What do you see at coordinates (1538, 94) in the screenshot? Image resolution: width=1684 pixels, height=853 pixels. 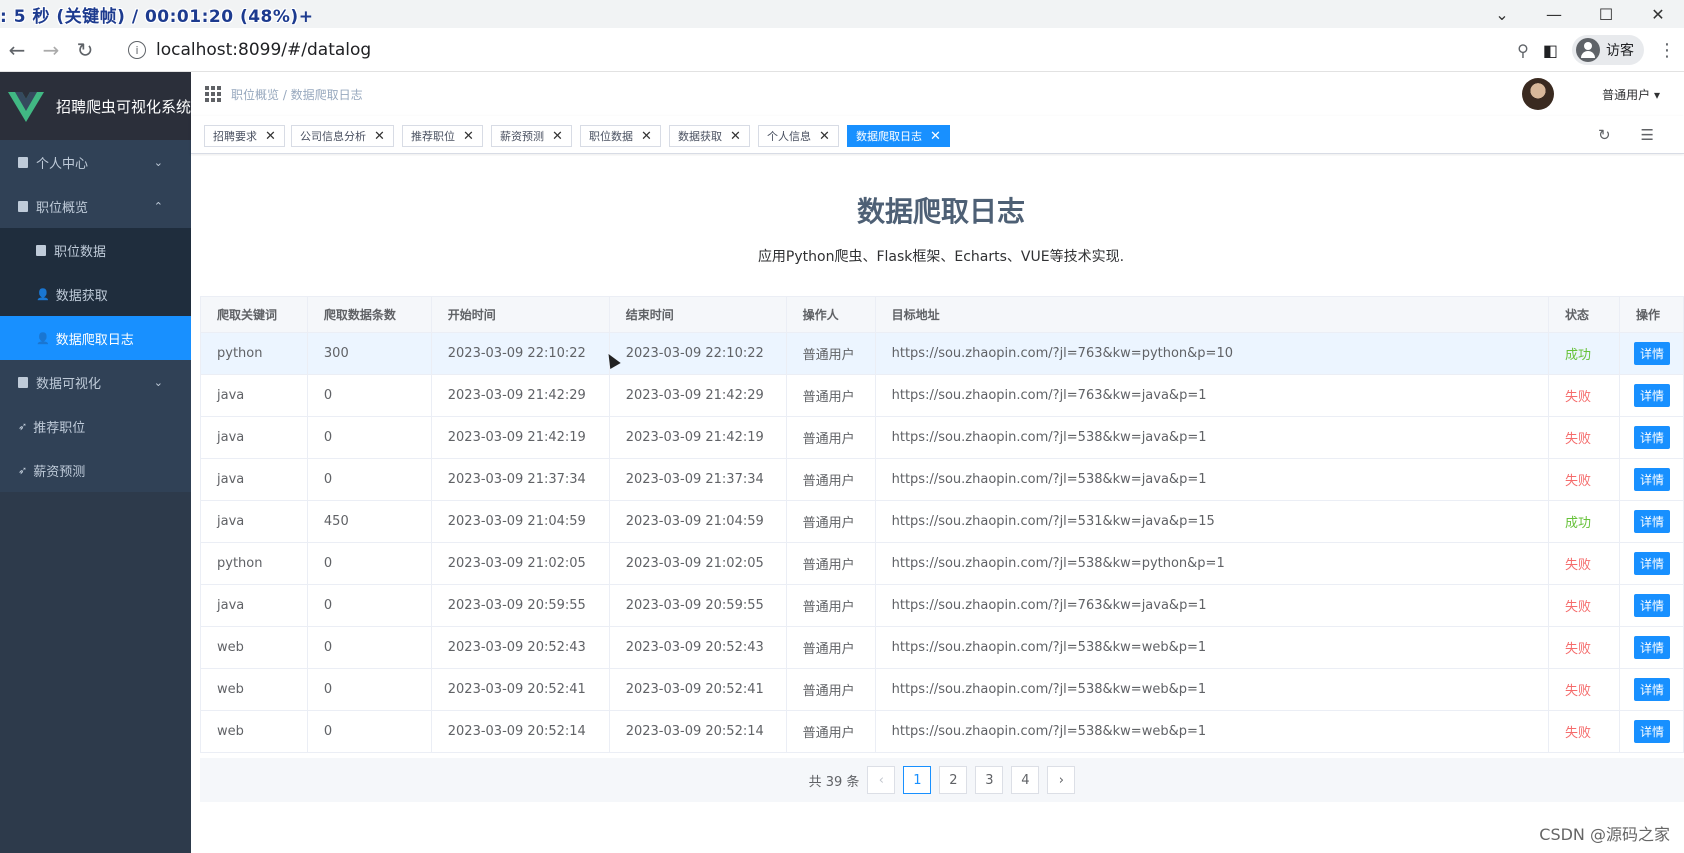 I see `avatar` at bounding box center [1538, 94].